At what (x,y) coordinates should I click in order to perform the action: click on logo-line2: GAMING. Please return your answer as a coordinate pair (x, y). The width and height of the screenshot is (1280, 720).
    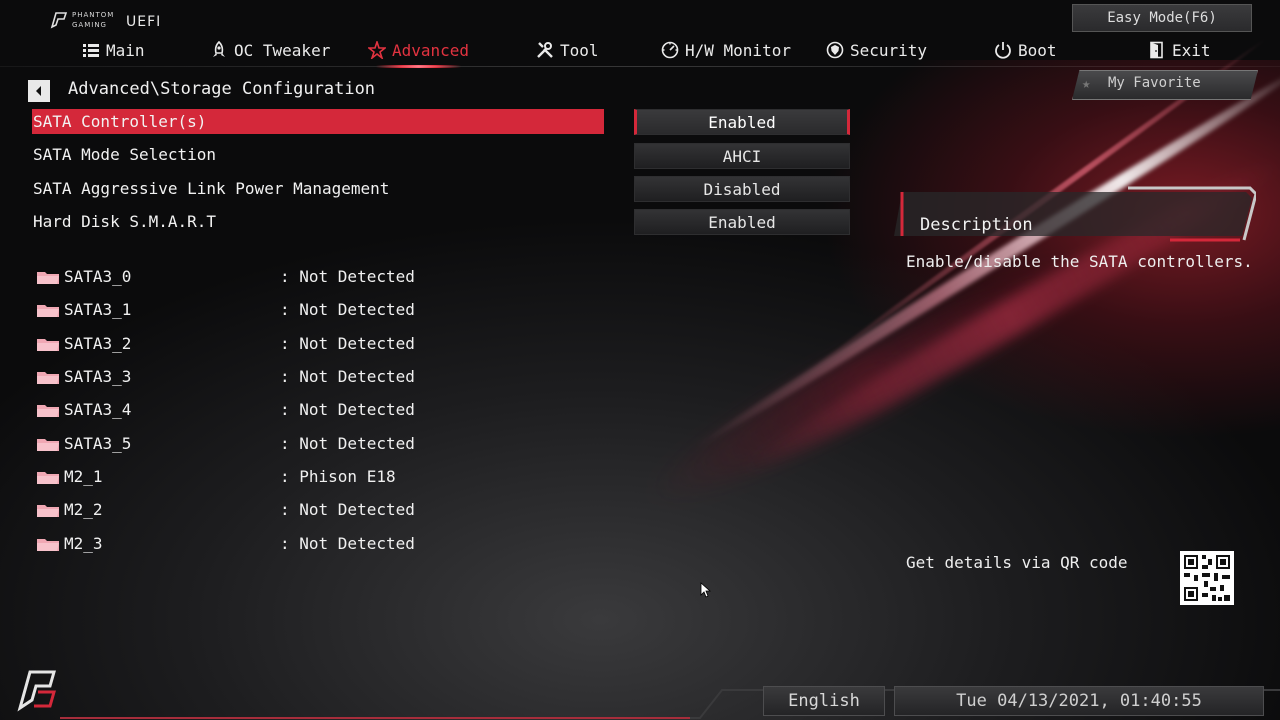
    Looking at the image, I should click on (89, 25).